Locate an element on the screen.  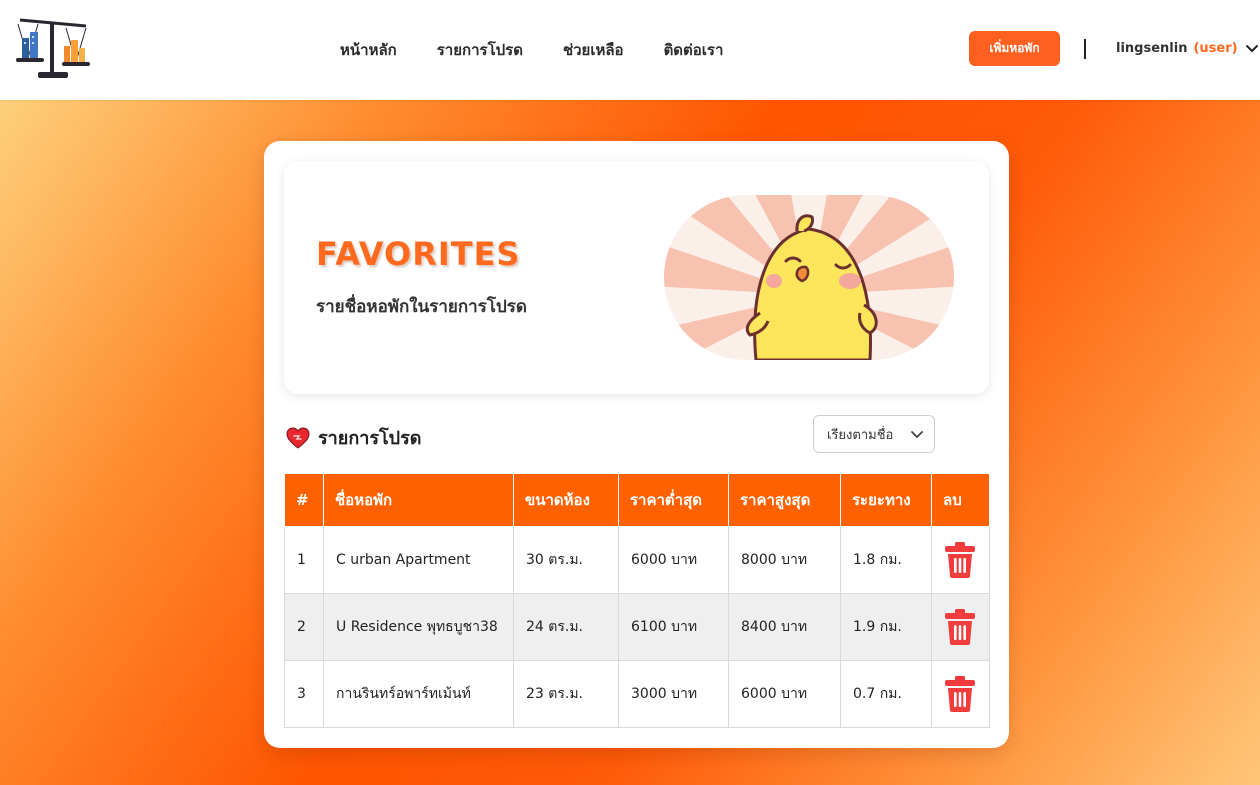
logo-icon is located at coordinates (53, 50).